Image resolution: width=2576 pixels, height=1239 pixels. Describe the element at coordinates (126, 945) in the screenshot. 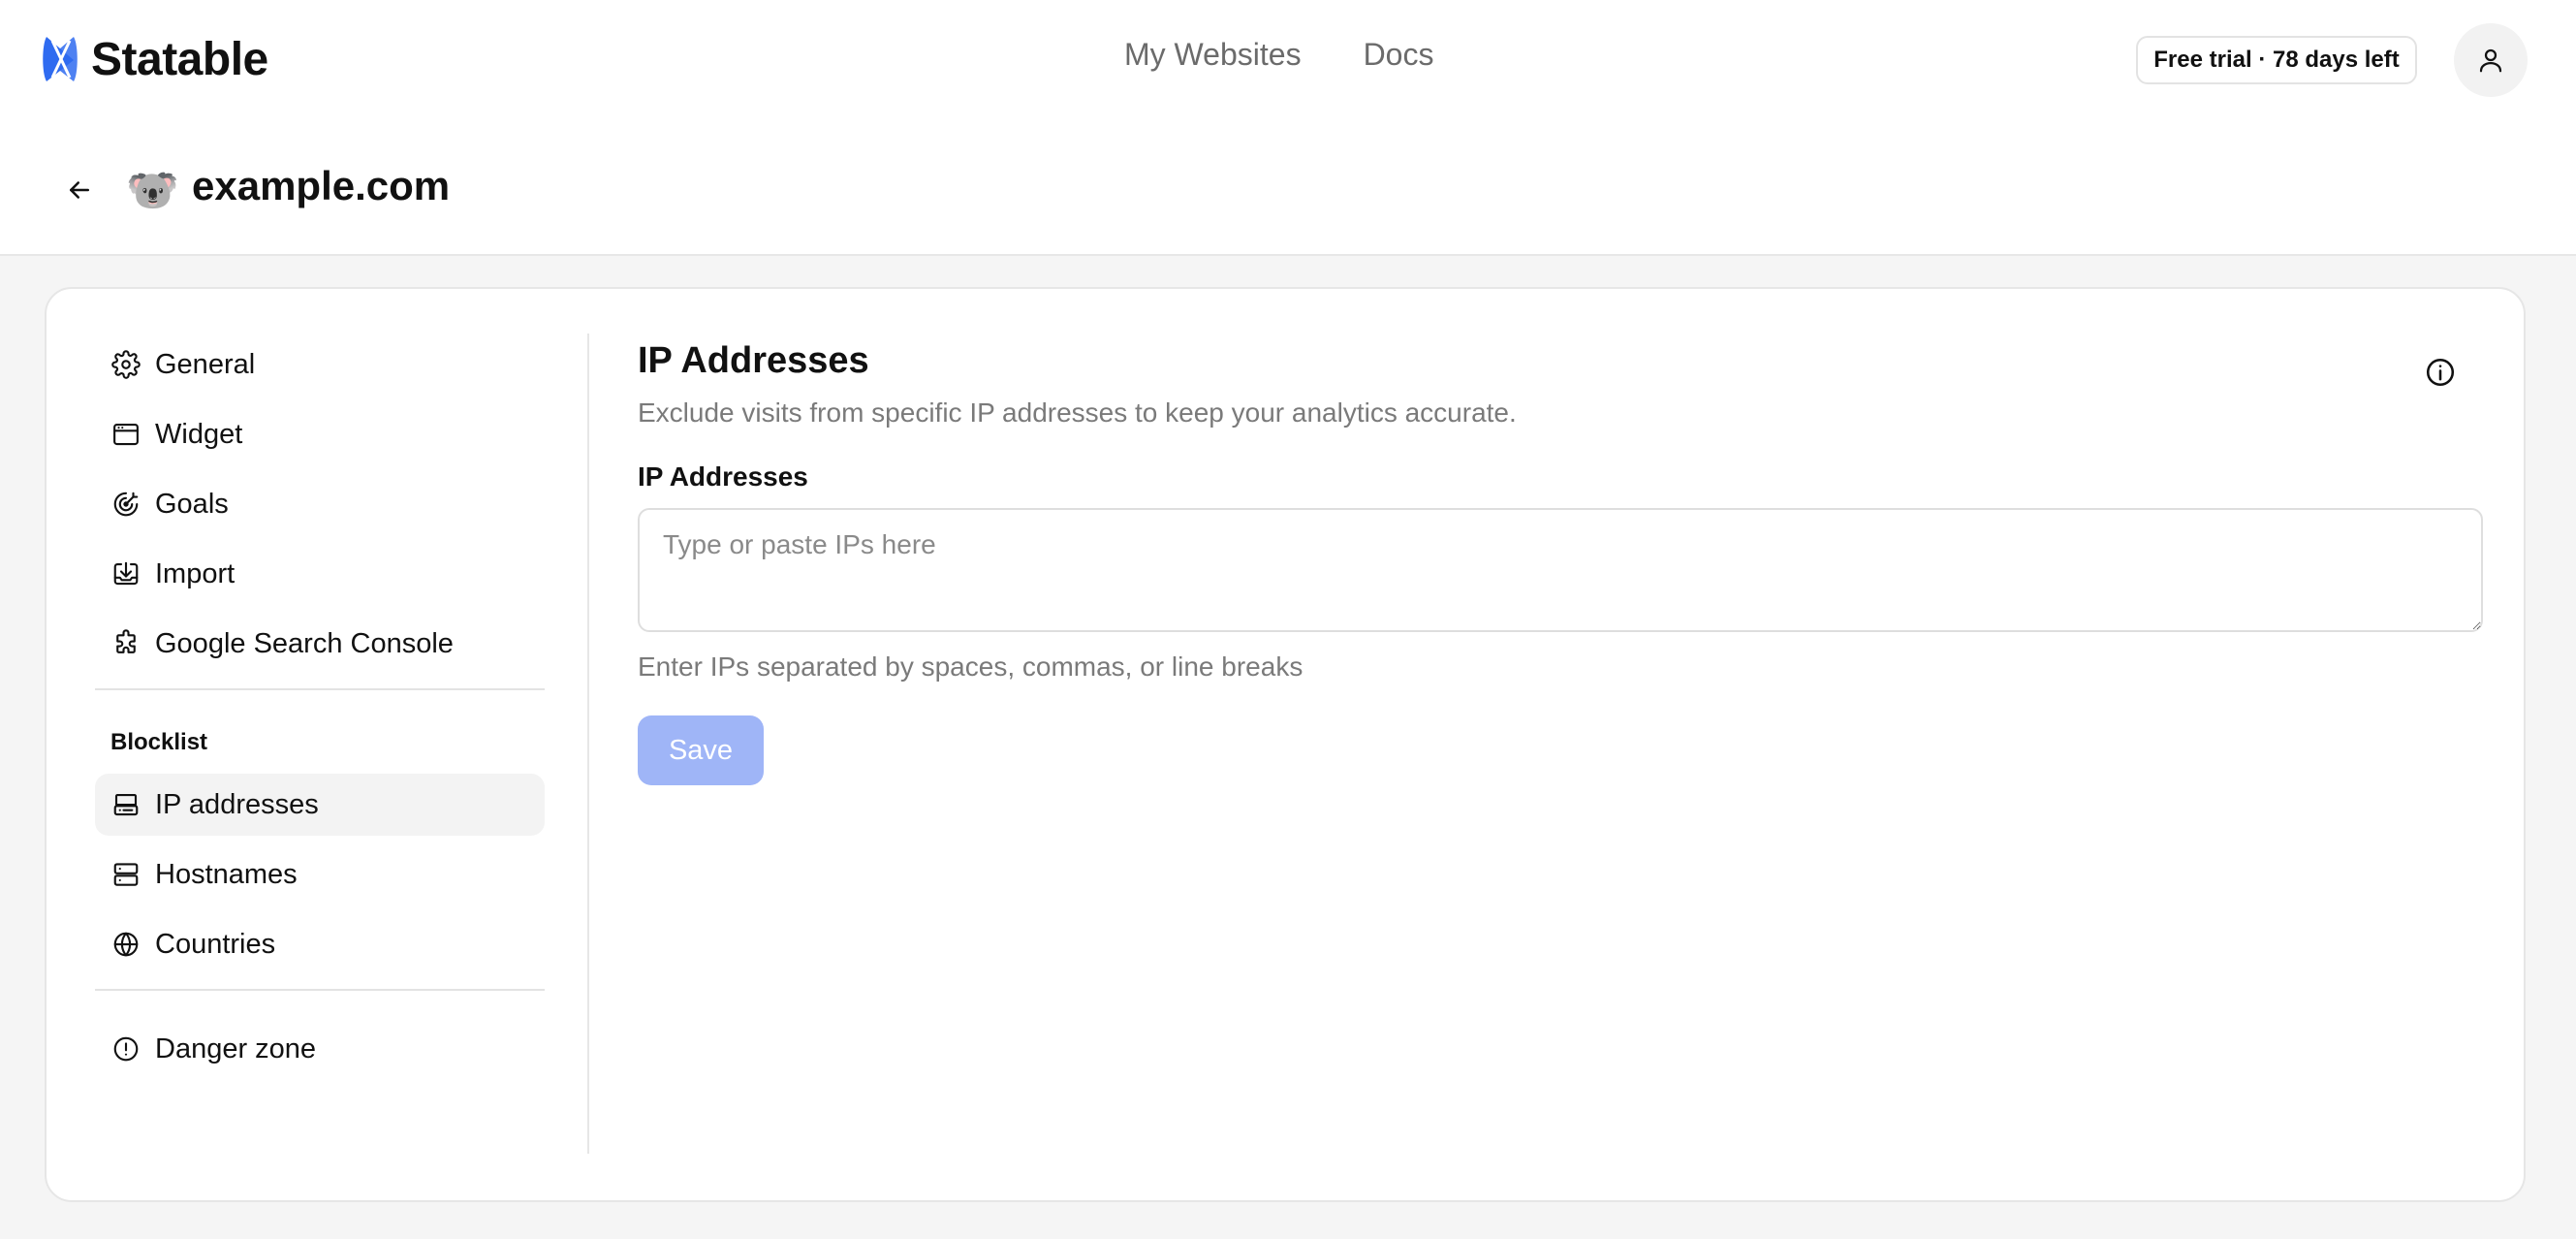

I see `globe-icon` at that location.